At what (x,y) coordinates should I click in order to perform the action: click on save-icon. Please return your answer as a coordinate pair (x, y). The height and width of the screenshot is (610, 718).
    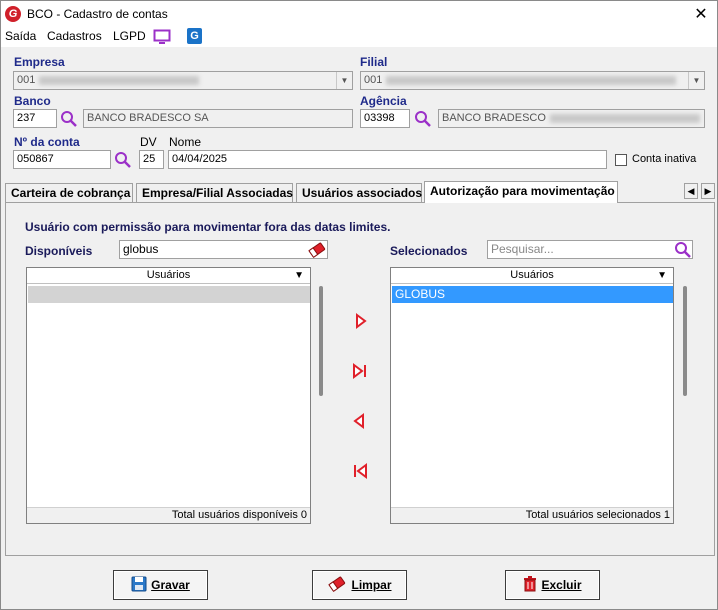
    Looking at the image, I should click on (139, 585).